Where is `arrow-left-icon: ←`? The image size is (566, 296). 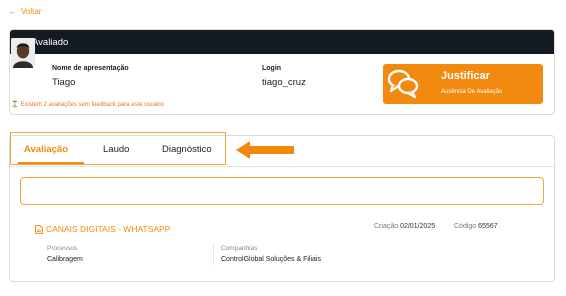
arrow-left-icon: ← is located at coordinates (12, 11).